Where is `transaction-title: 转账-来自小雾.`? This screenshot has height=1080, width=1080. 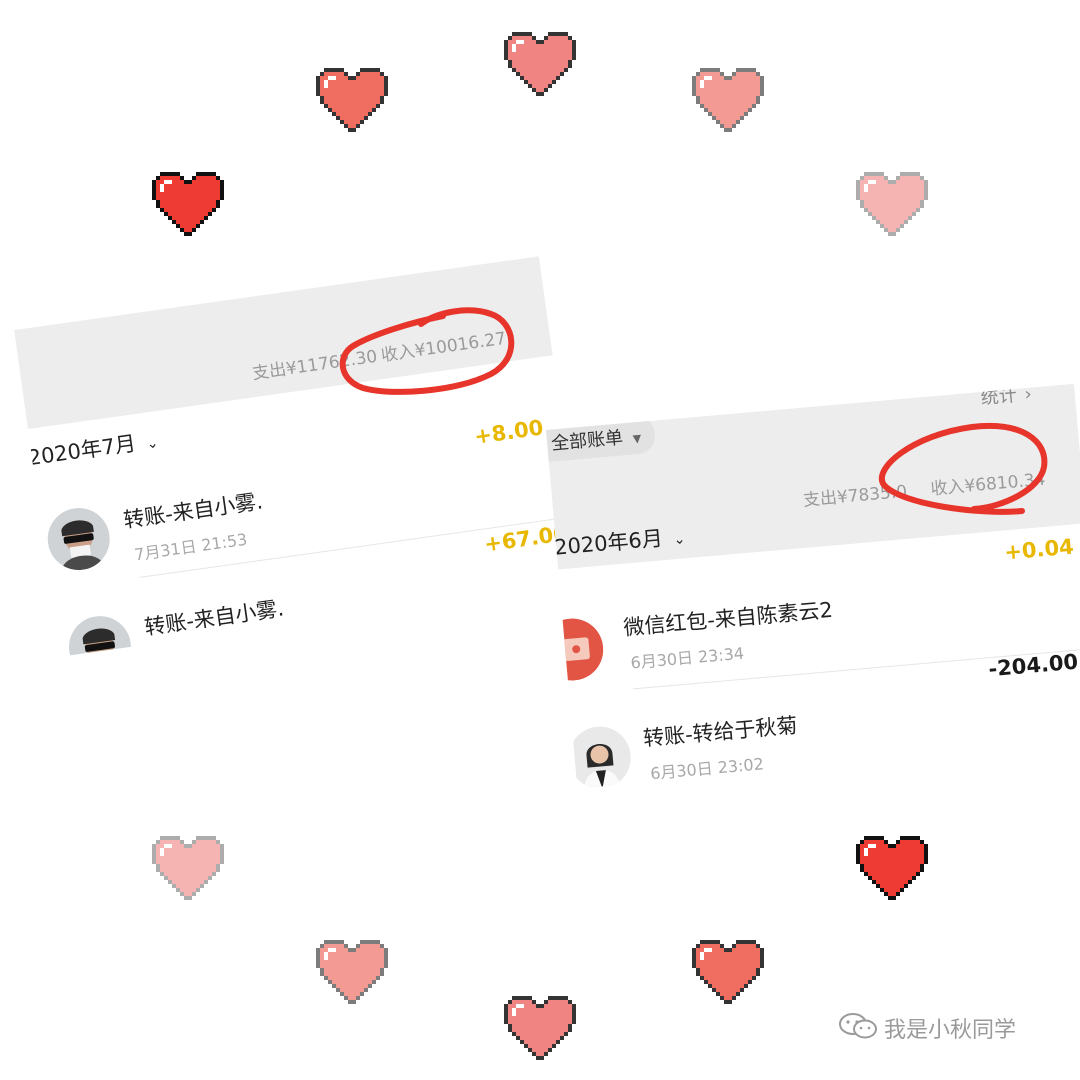 transaction-title: 转账-来自小雾. is located at coordinates (214, 618).